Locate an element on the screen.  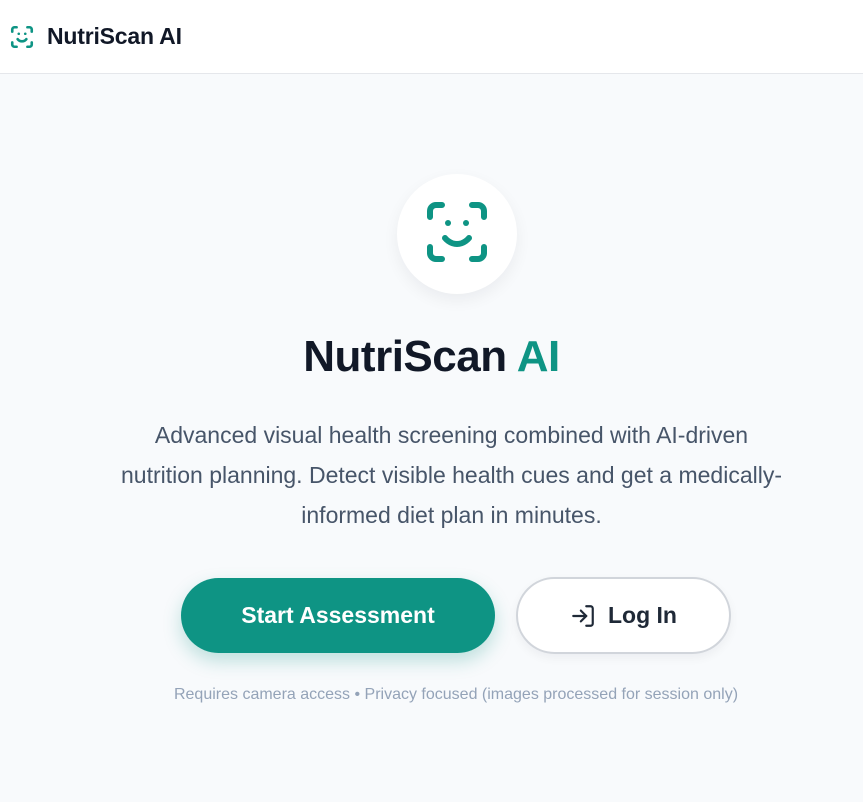
app-name: NutriScan AI is located at coordinates (114, 36).